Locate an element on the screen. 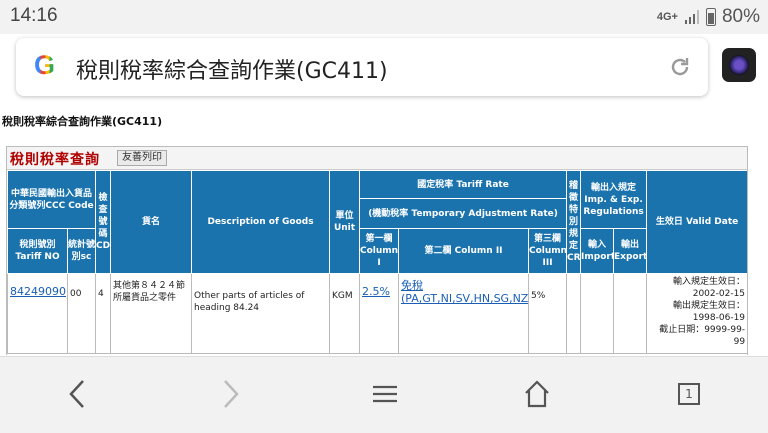  header-valid-date: 生效日 Valid Date is located at coordinates (696, 222).